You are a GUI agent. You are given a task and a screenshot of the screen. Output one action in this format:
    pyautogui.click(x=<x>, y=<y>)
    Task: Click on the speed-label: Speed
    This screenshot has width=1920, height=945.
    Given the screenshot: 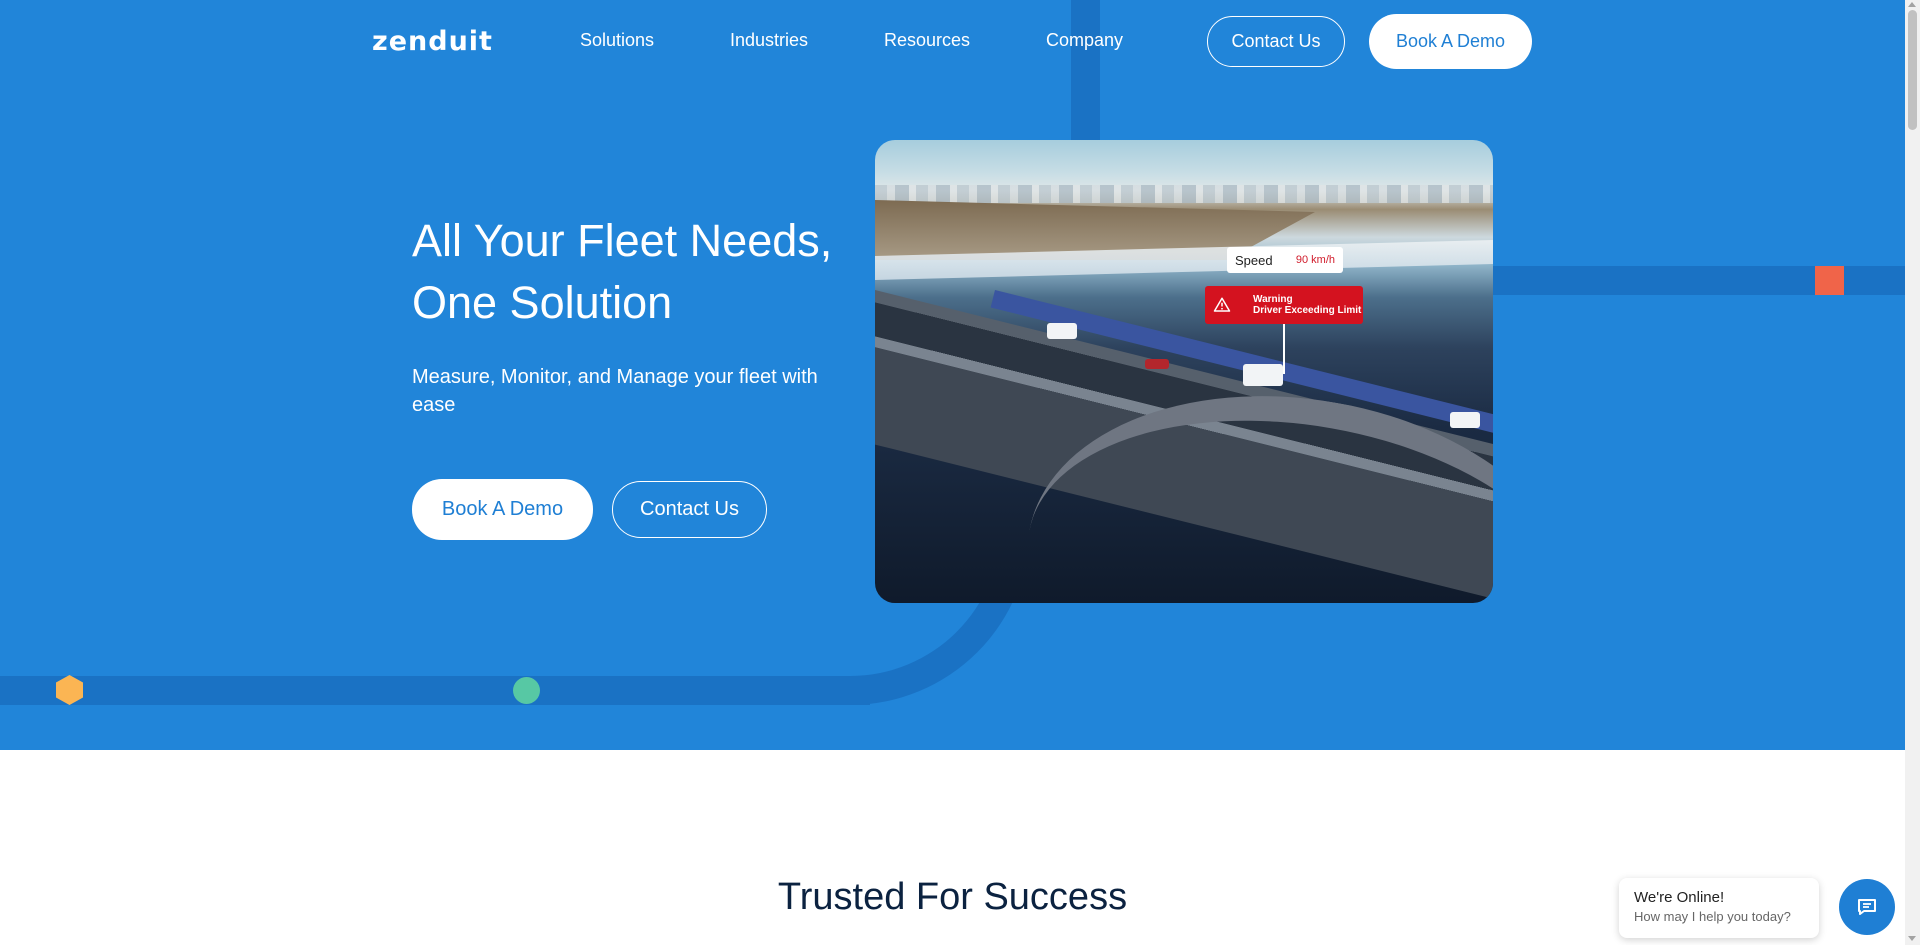 What is the action you would take?
    pyautogui.click(x=1254, y=260)
    